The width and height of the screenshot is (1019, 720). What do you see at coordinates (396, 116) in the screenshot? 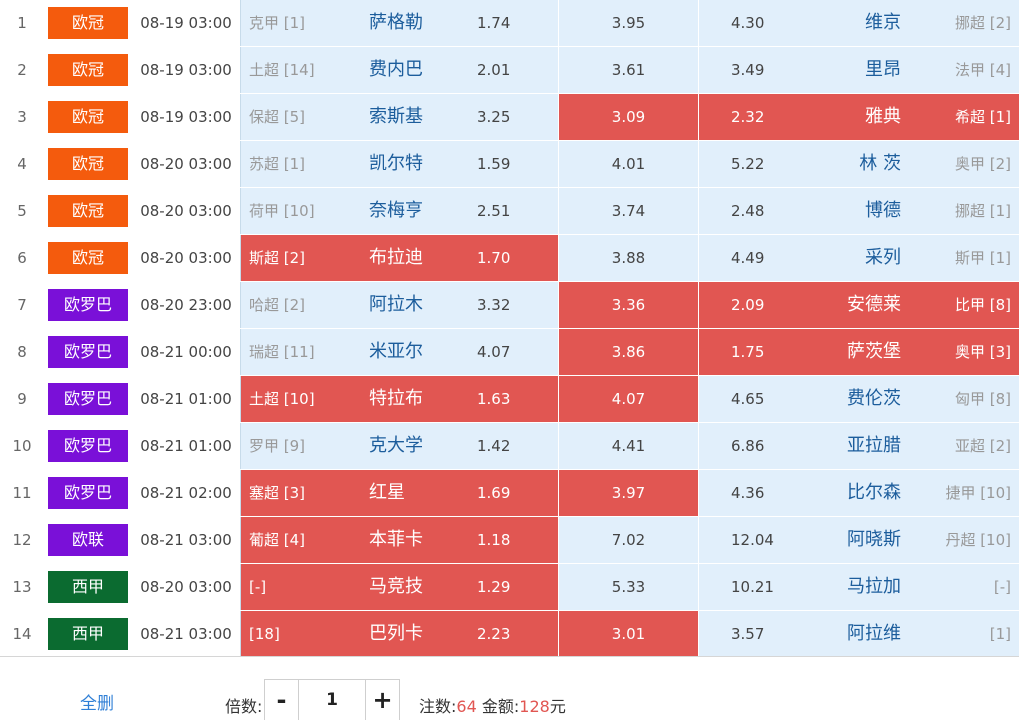
I see `home-team-name: 索斯基` at bounding box center [396, 116].